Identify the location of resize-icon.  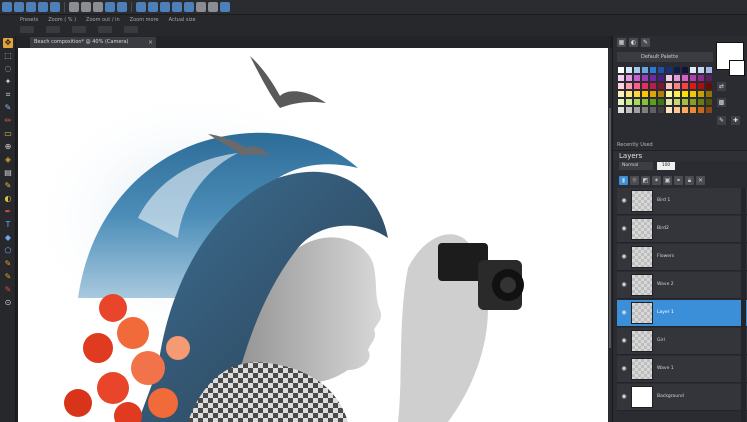
(165, 7).